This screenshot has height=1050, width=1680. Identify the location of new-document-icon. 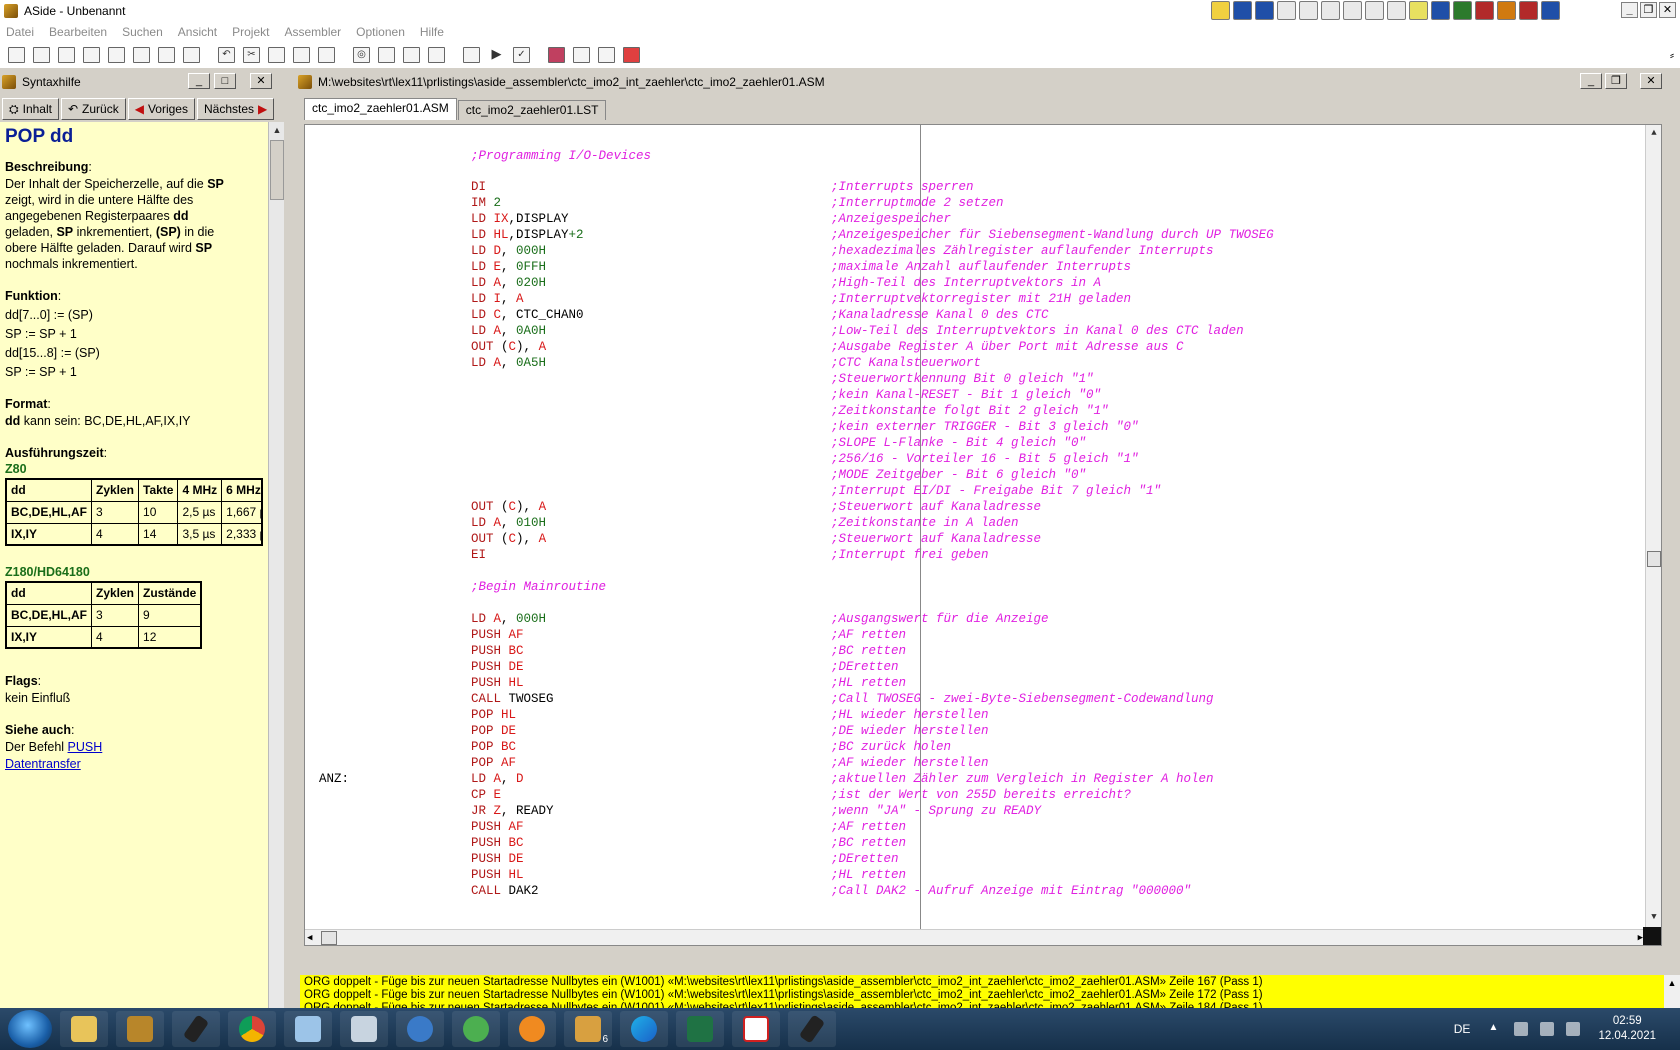
(41, 55).